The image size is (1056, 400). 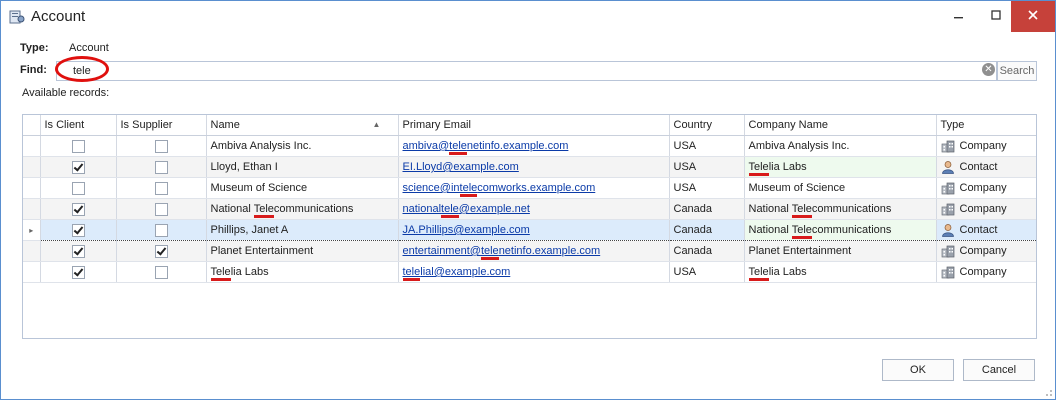 I want to click on column-header-name: Name ▲, so click(x=302, y=125).